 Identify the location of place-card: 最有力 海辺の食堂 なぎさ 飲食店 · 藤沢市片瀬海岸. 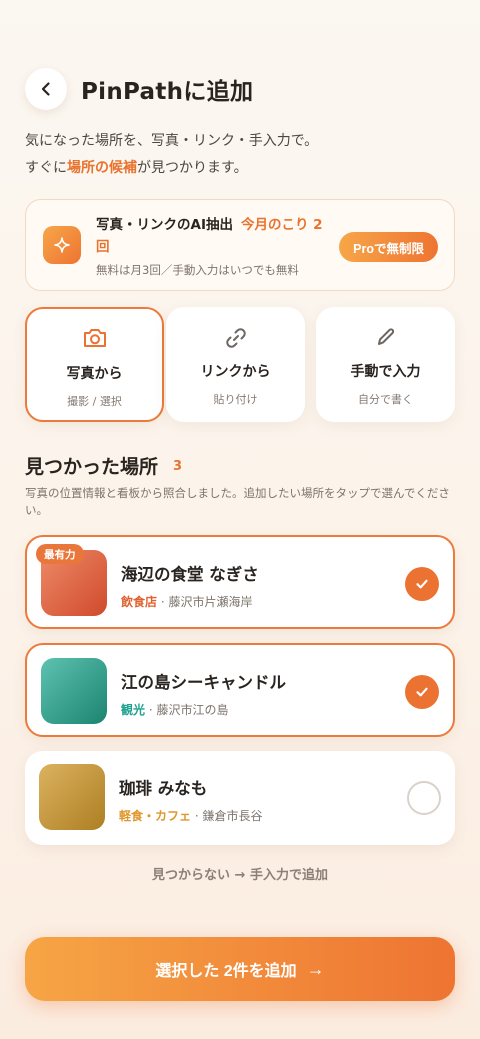
(240, 582).